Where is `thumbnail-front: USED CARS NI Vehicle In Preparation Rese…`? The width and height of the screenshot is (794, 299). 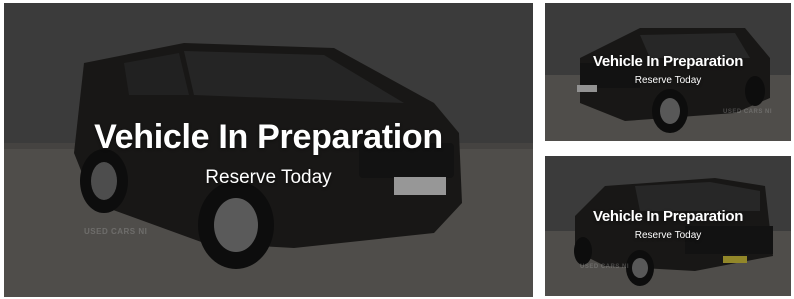 thumbnail-front: USED CARS NI Vehicle In Preparation Rese… is located at coordinates (668, 72).